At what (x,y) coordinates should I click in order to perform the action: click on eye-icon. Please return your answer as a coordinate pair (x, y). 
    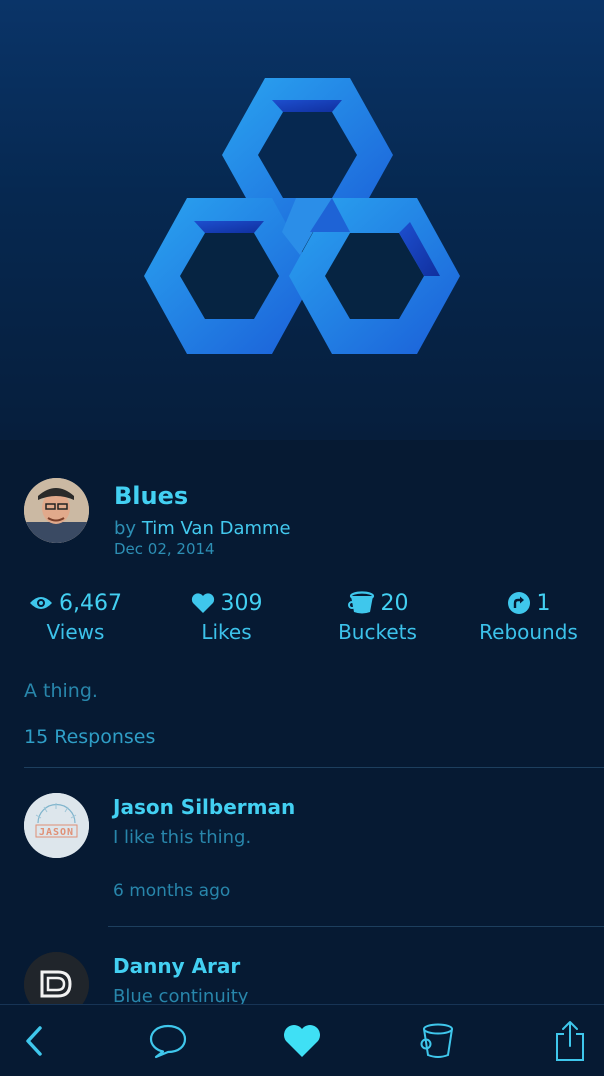
    Looking at the image, I should click on (41, 603).